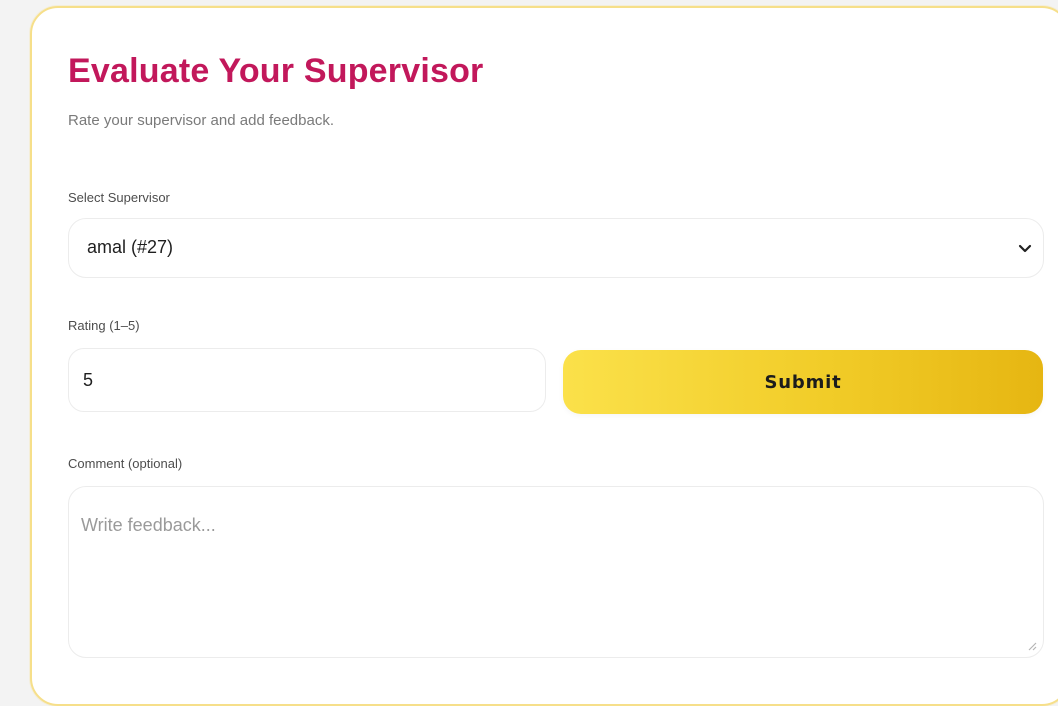 The width and height of the screenshot is (1058, 706). Describe the element at coordinates (307, 380) in the screenshot. I see `rating-input: 5` at that location.